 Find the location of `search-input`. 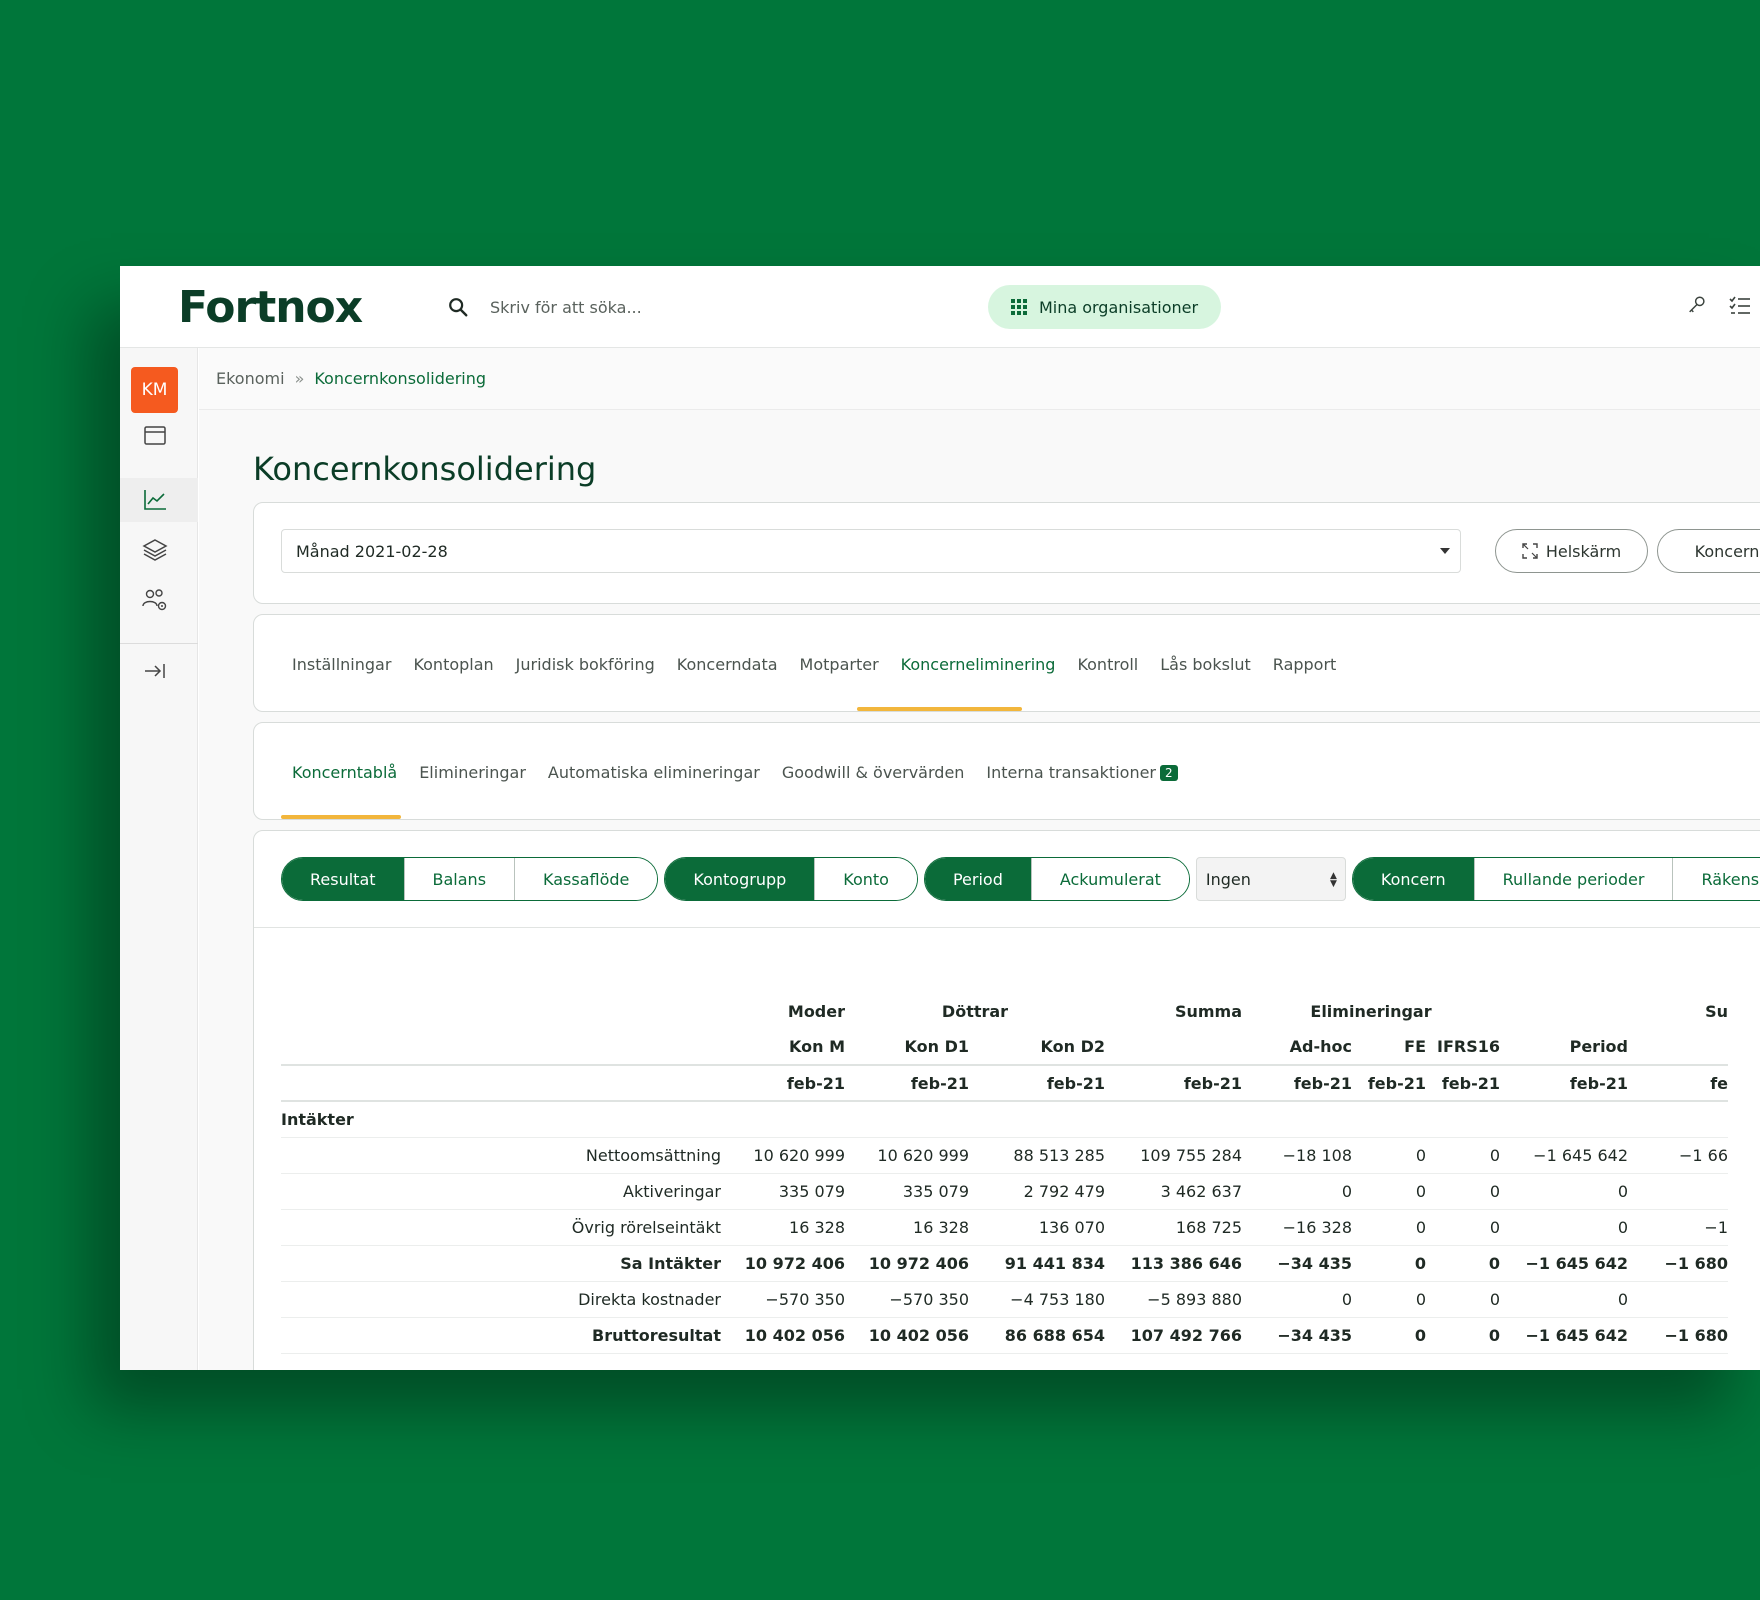

search-input is located at coordinates (690, 307).